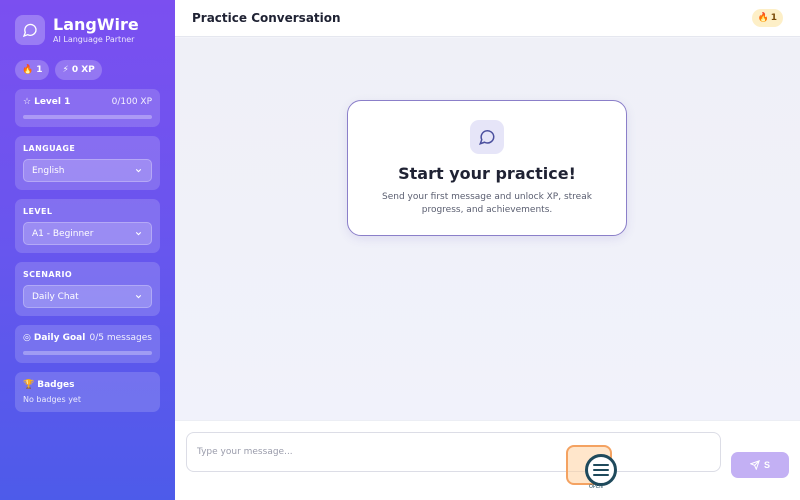  What do you see at coordinates (29, 385) in the screenshot?
I see `trophy-icon: 🏆` at bounding box center [29, 385].